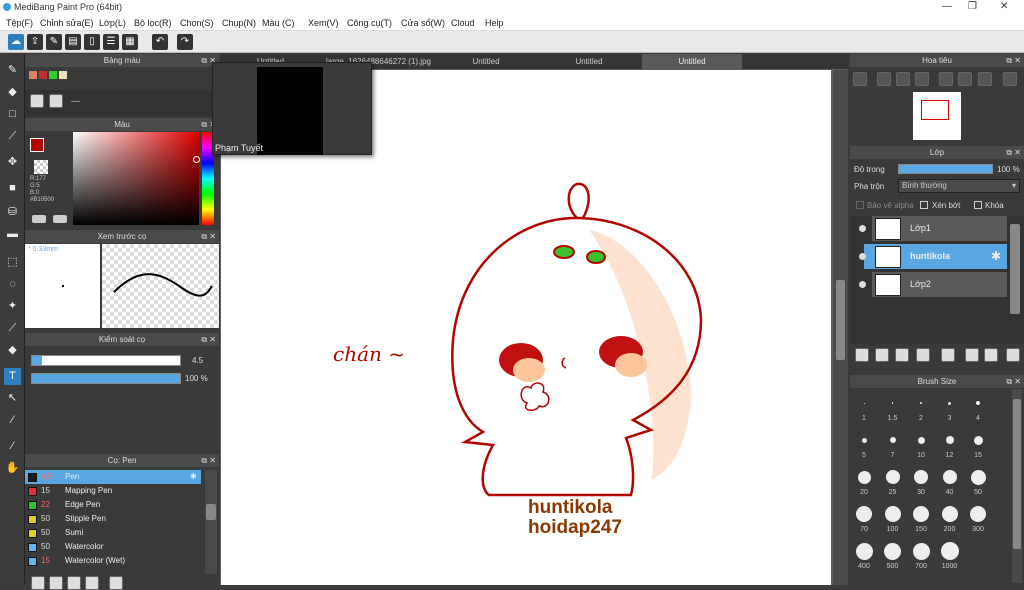  Describe the element at coordinates (959, 186) in the screenshot. I see `blend-mode-select: Bình thường ▾` at that location.